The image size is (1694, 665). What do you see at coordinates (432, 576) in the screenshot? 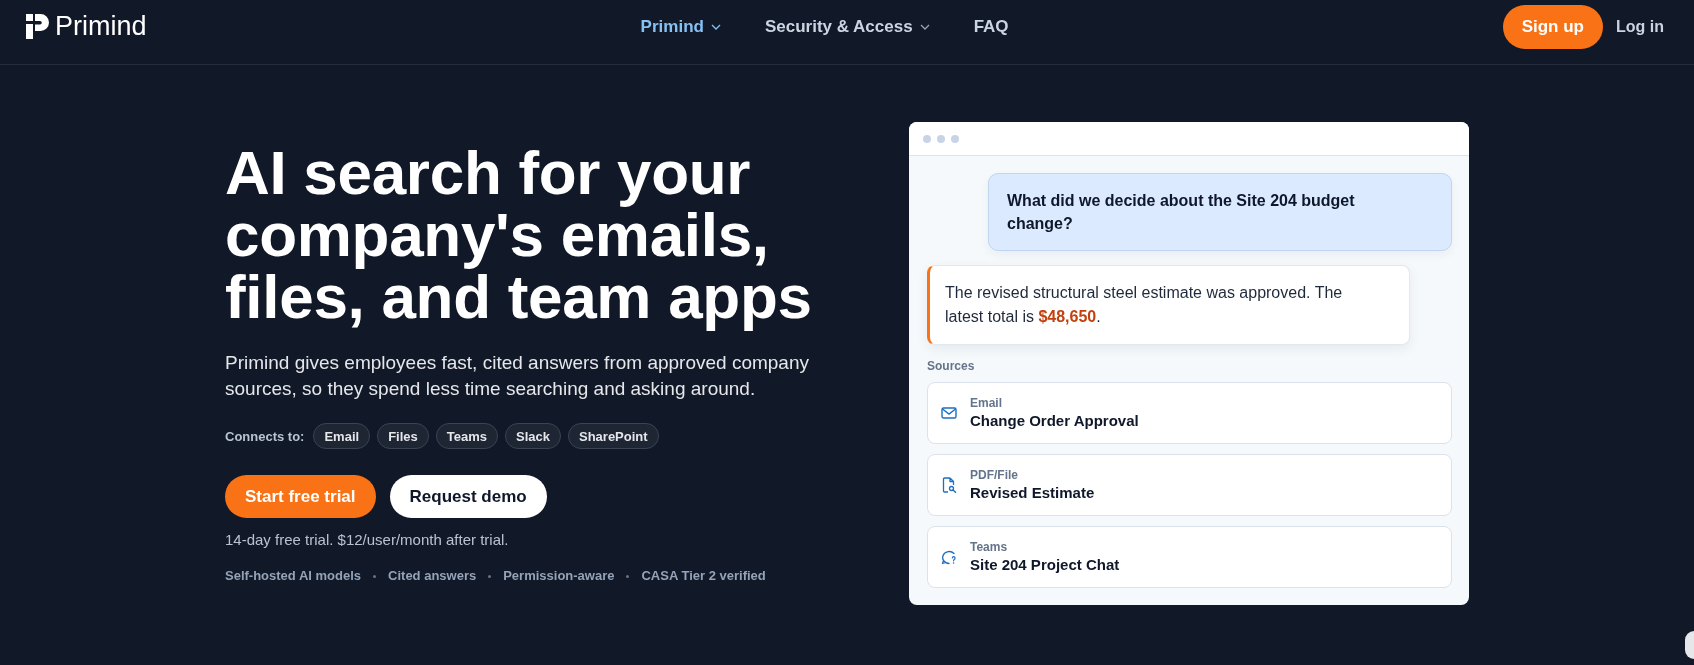
I see `feature-label: Cited answers` at bounding box center [432, 576].